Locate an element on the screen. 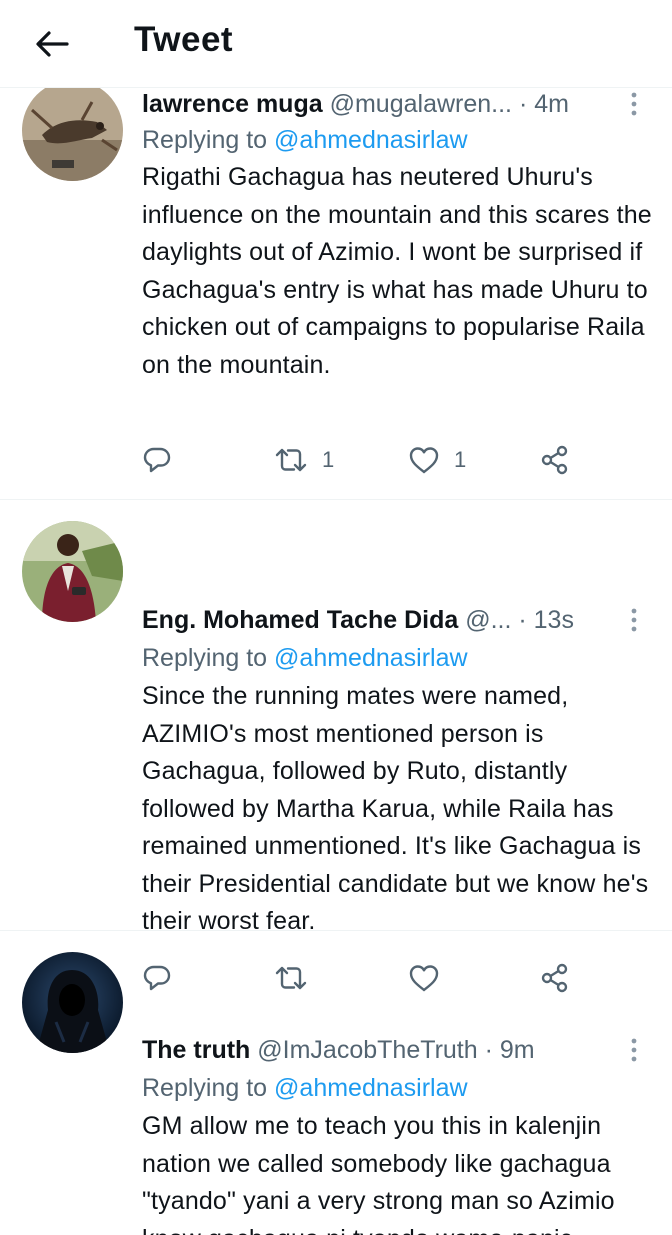 The height and width of the screenshot is (1235, 672). back-button is located at coordinates (52, 44).